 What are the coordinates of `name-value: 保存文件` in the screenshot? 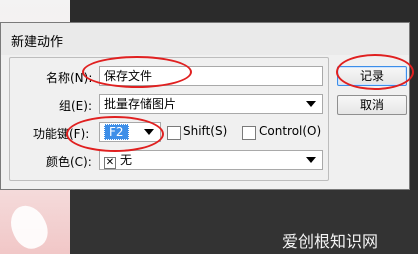 It's located at (128, 76).